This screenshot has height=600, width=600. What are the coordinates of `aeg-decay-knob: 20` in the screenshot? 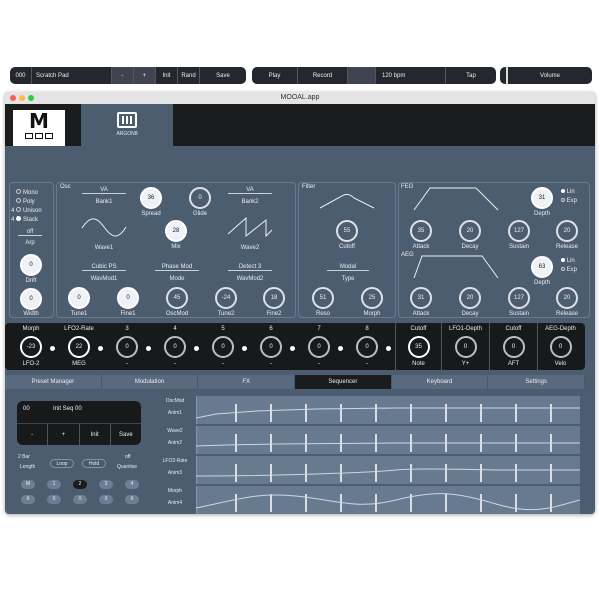 It's located at (470, 298).